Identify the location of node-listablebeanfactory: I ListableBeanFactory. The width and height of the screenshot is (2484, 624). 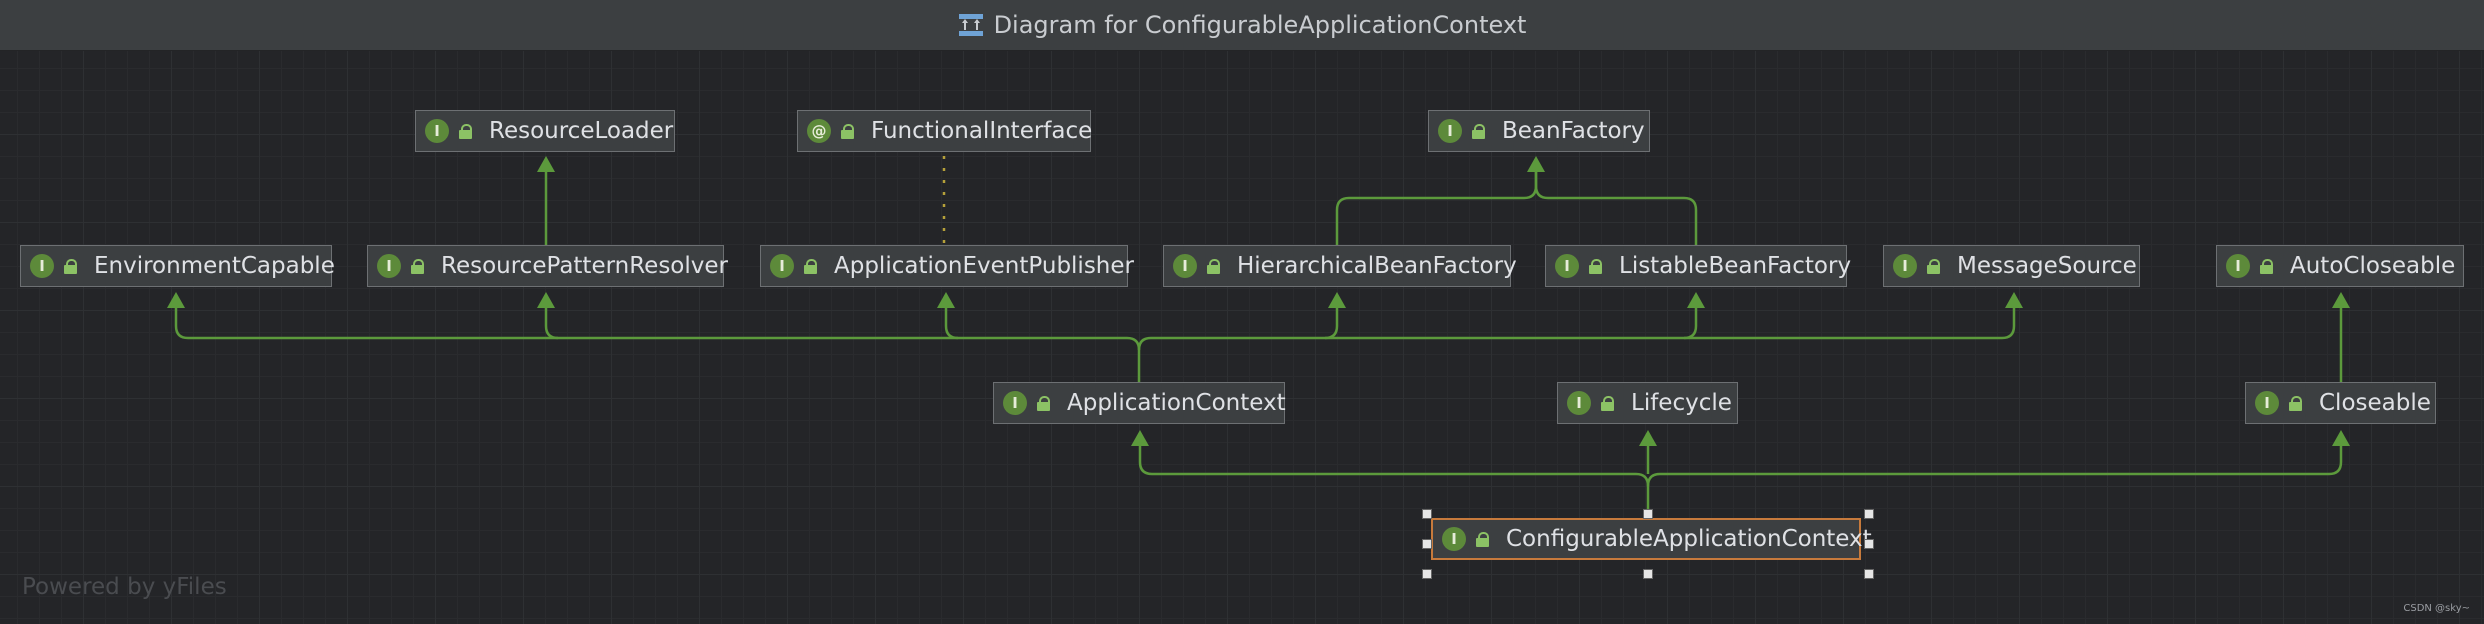
(1698, 266).